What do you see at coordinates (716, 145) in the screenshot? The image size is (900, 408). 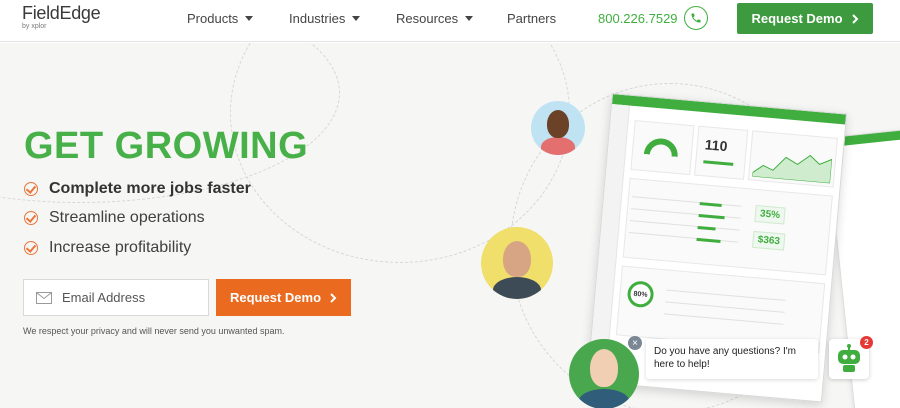 I see `kpi-value: 110` at bounding box center [716, 145].